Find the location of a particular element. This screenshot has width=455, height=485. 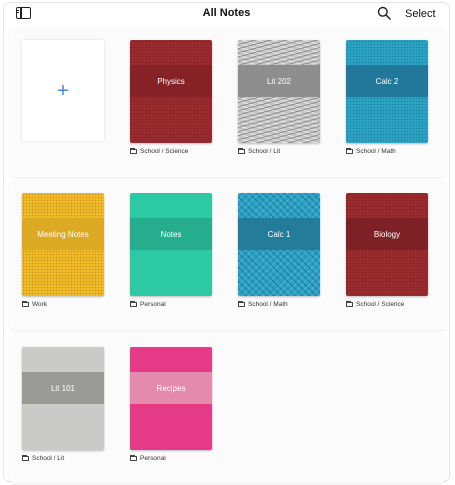

notebook-cover: Meeting Notes is located at coordinates (63, 244).